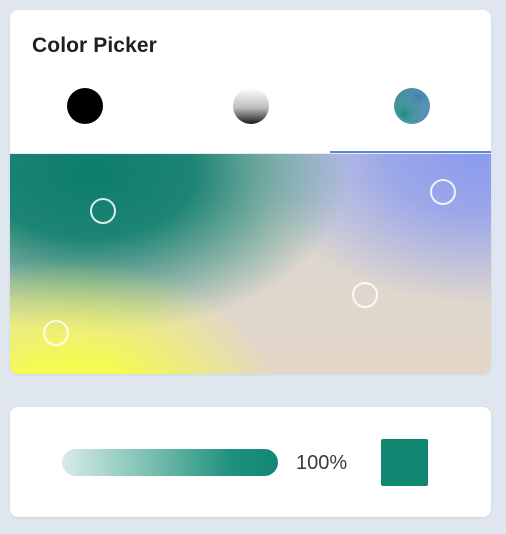  What do you see at coordinates (103, 211) in the screenshot?
I see `gradient-stop-handle-green` at bounding box center [103, 211].